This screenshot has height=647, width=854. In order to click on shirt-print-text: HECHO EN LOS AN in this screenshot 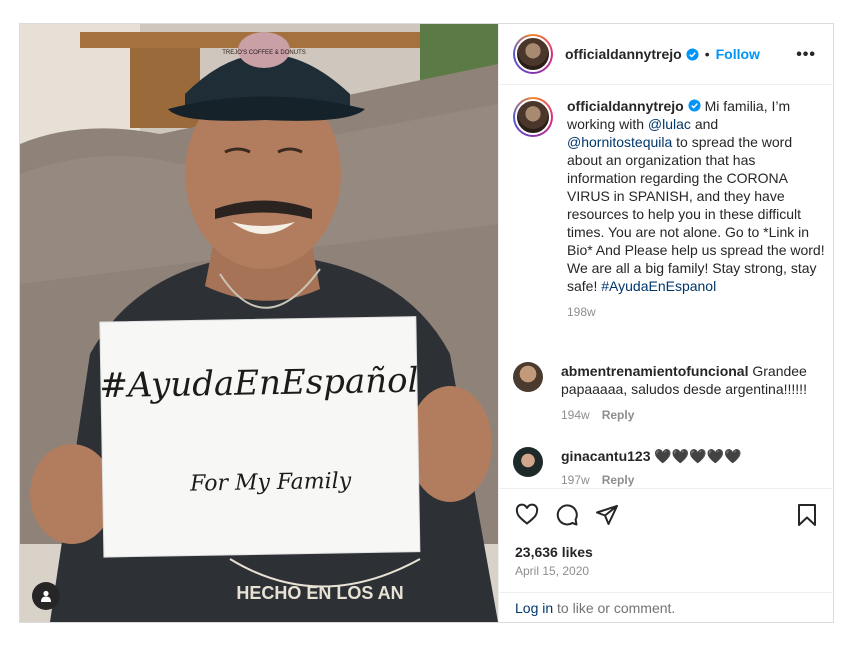, I will do `click(319, 593)`.